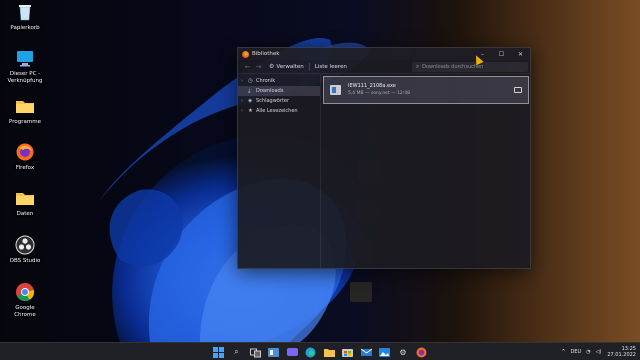 The image size is (640, 360). What do you see at coordinates (385, 352) in the screenshot?
I see `photos-icon` at bounding box center [385, 352].